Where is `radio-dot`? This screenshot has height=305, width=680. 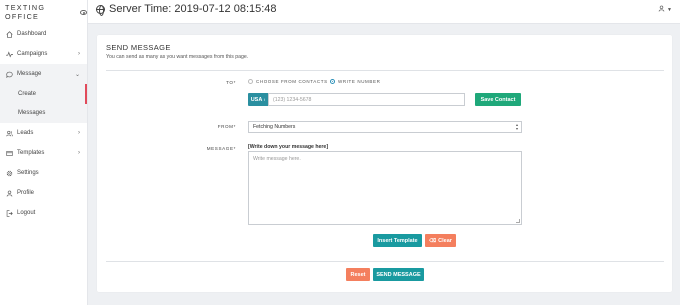
radio-dot is located at coordinates (250, 81).